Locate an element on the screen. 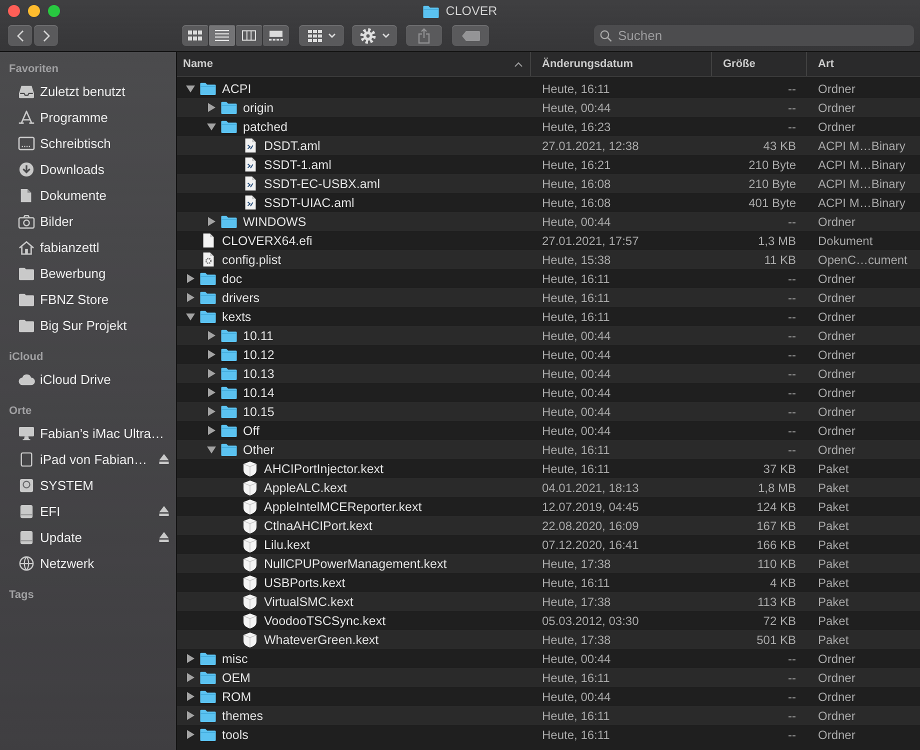 This screenshot has width=920, height=750. file-row: origin Heute, 00:44 -- Ordner is located at coordinates (548, 107).